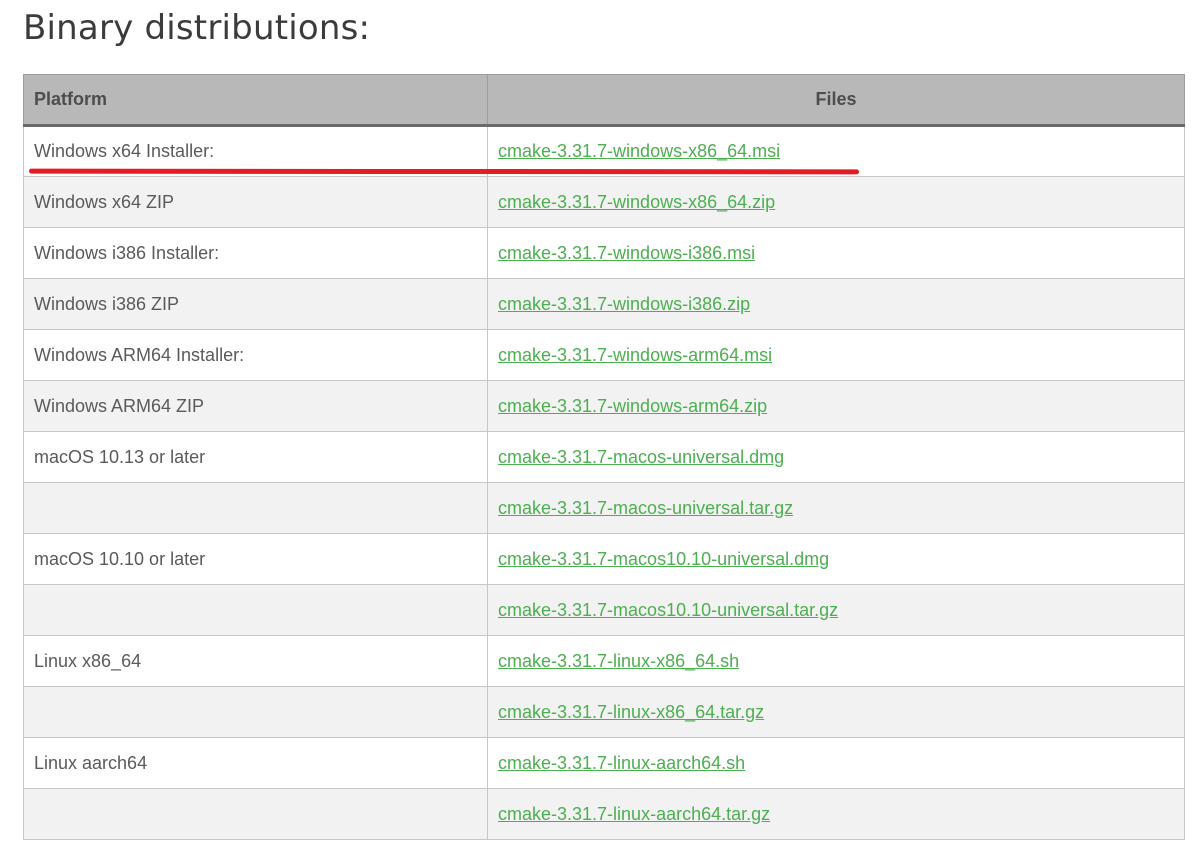  I want to click on file-cell: cmake-3.31.7-linux-x86_64.tar.gz, so click(836, 712).